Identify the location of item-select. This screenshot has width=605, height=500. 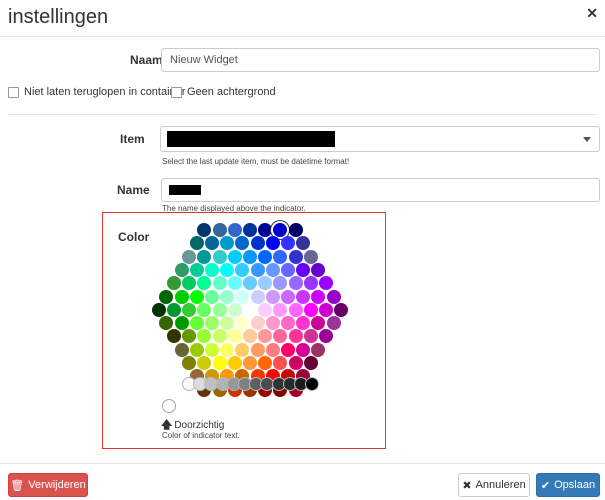
(380, 139).